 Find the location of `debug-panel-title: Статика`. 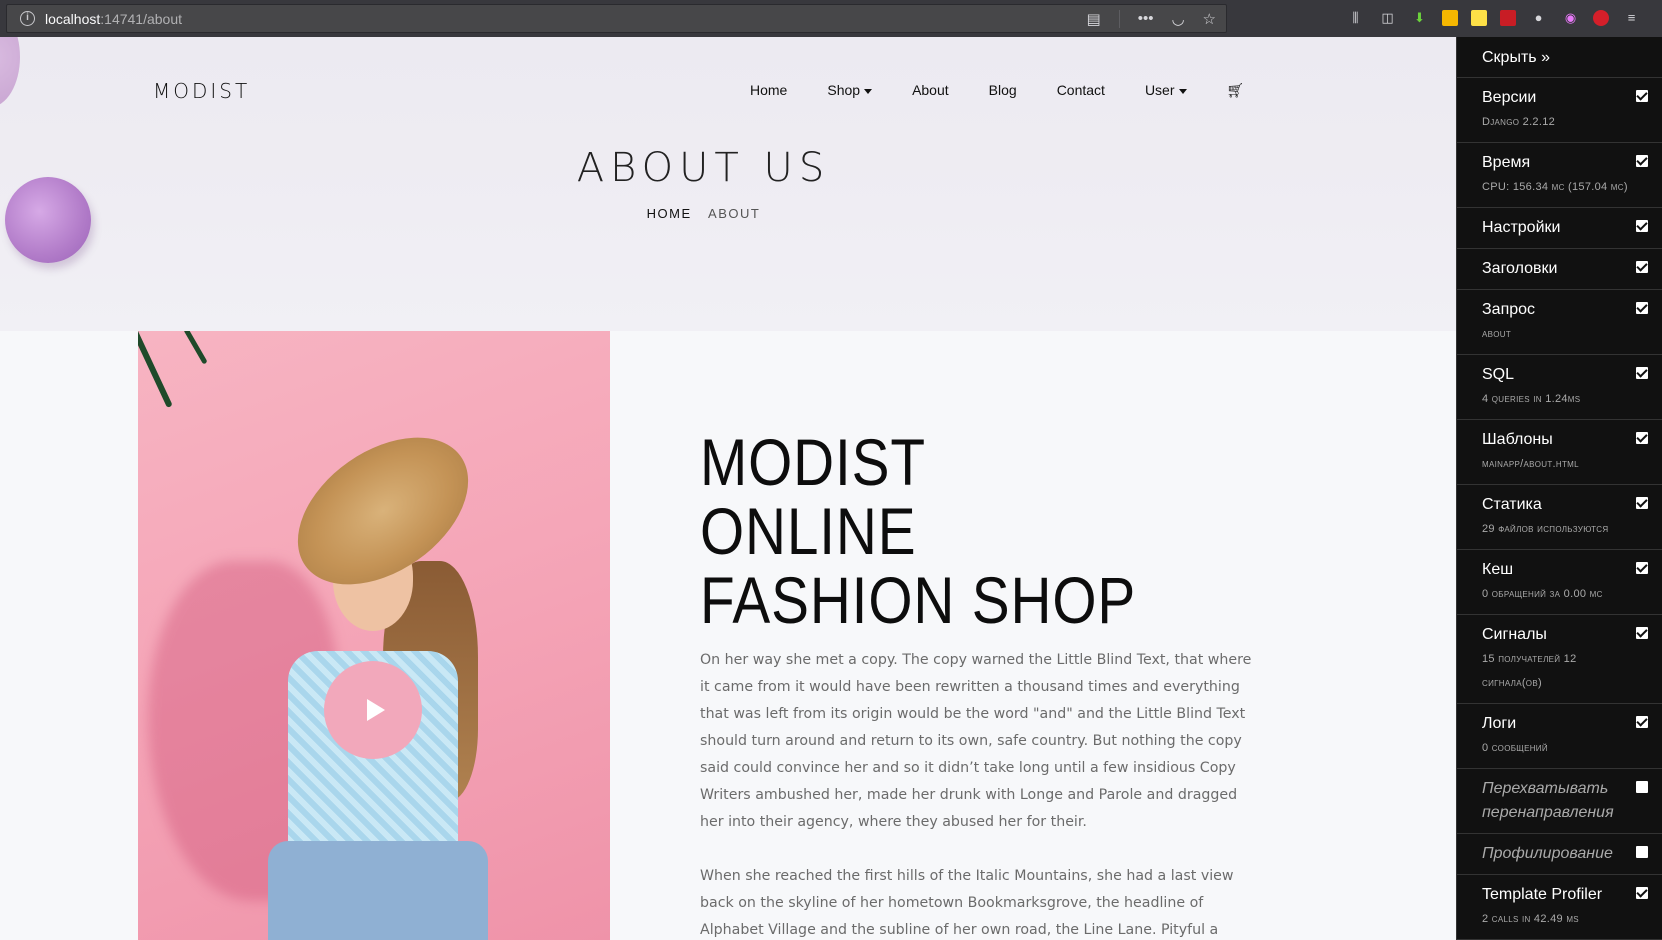

debug-panel-title: Статика is located at coordinates (1512, 504).